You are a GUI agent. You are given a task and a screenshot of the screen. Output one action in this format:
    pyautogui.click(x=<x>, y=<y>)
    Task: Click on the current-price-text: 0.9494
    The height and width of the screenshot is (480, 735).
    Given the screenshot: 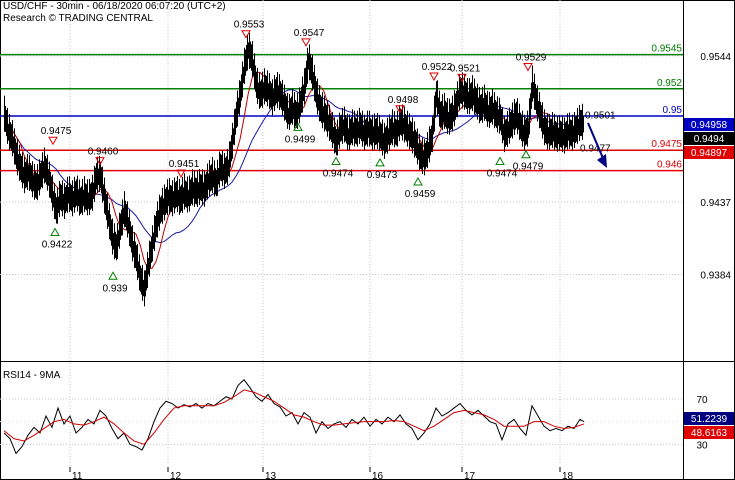 What is the action you would take?
    pyautogui.click(x=709, y=139)
    